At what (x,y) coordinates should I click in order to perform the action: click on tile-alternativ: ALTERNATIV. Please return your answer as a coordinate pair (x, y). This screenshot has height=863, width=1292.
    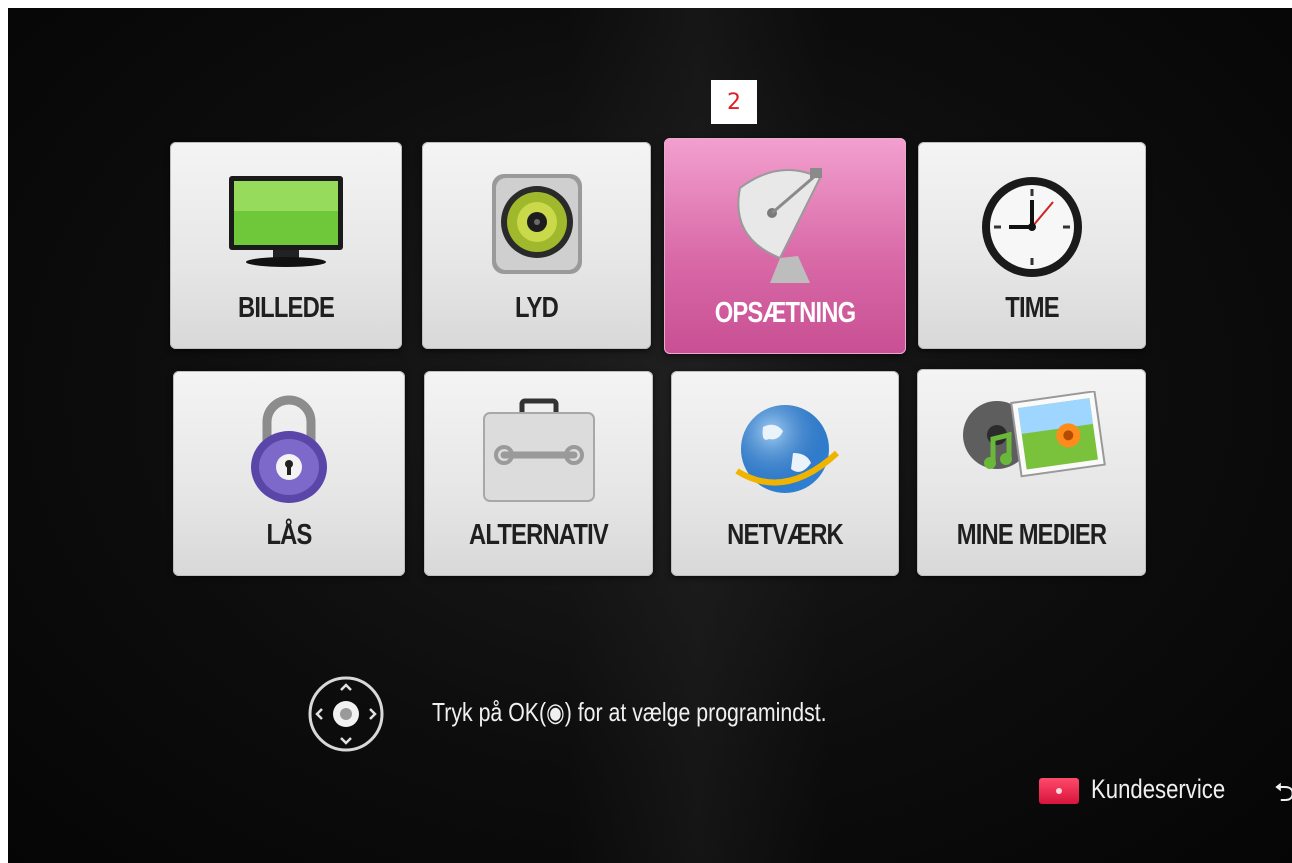
    Looking at the image, I should click on (538, 473).